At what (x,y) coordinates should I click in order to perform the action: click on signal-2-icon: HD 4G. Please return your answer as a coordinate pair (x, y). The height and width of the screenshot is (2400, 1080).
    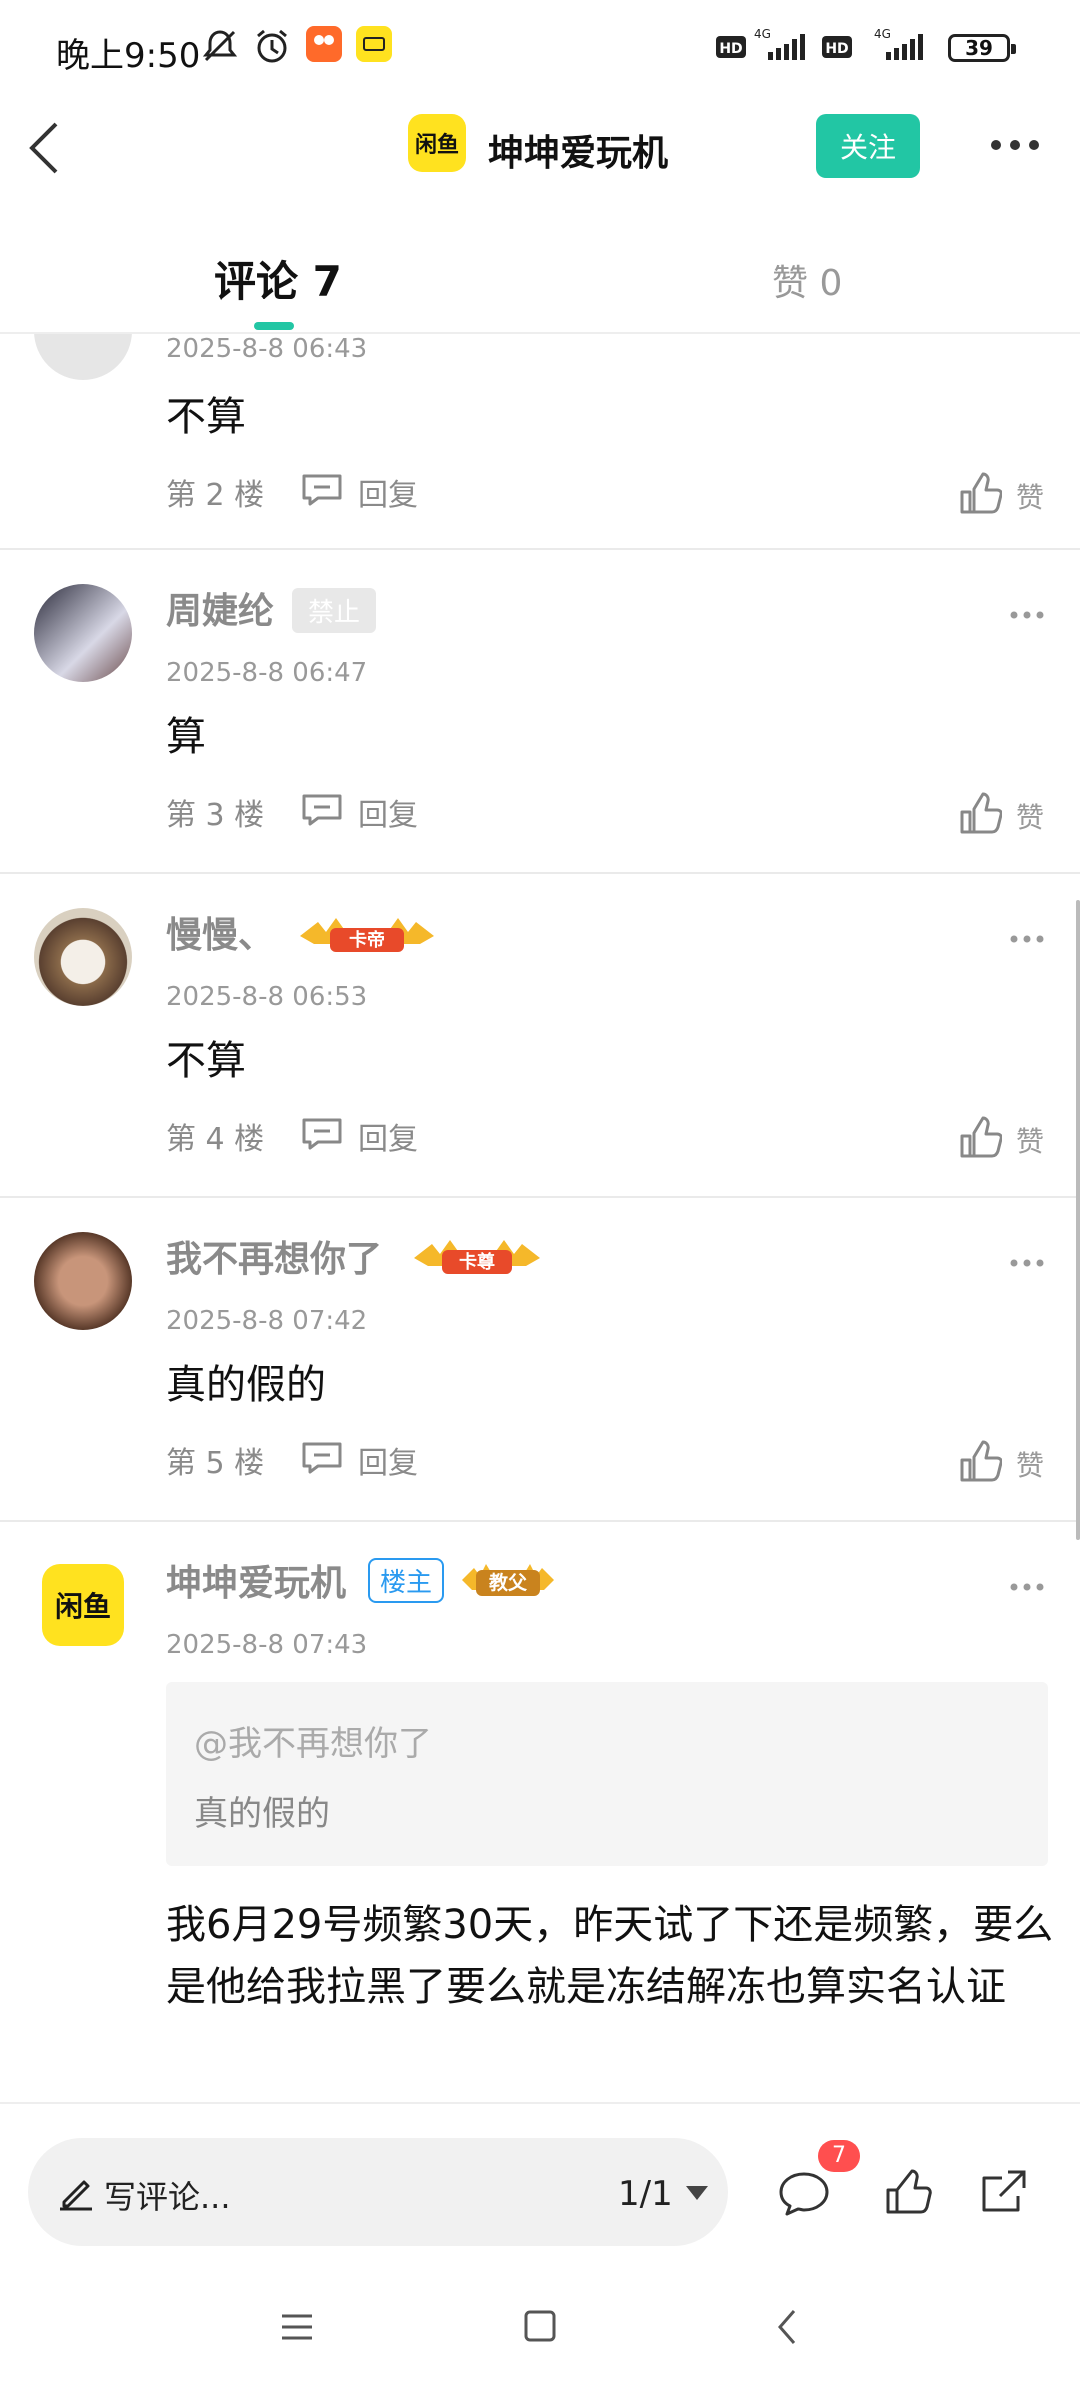
    Looking at the image, I should click on (872, 43).